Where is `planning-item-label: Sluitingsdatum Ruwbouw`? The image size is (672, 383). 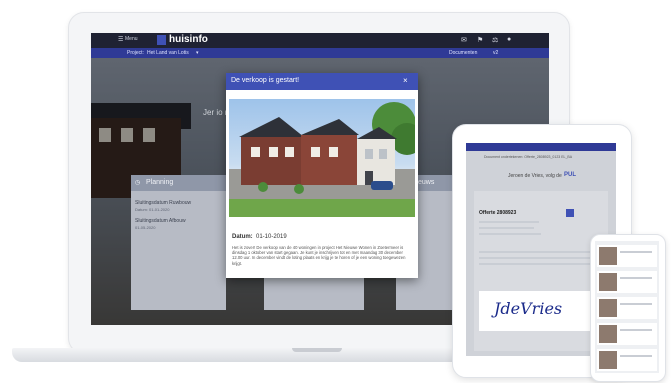 planning-item-label: Sluitingsdatum Ruwbouw is located at coordinates (163, 203).